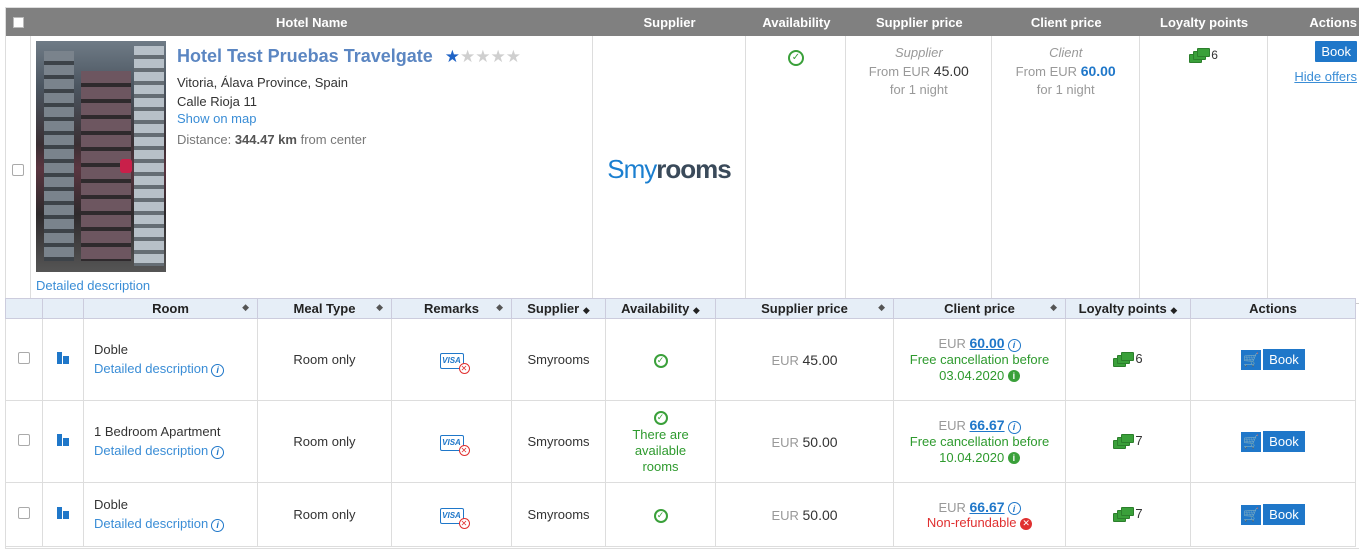 The image size is (1359, 549). I want to click on hotel-supplier-cell: Smyrooms, so click(670, 169).